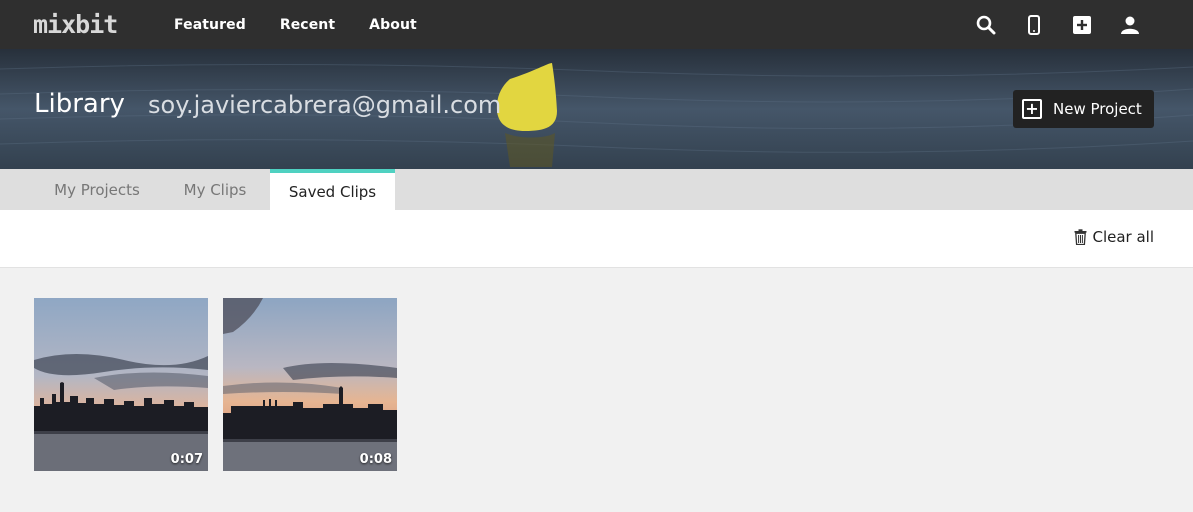  What do you see at coordinates (210, 25) in the screenshot?
I see `nav-featured: Featured` at bounding box center [210, 25].